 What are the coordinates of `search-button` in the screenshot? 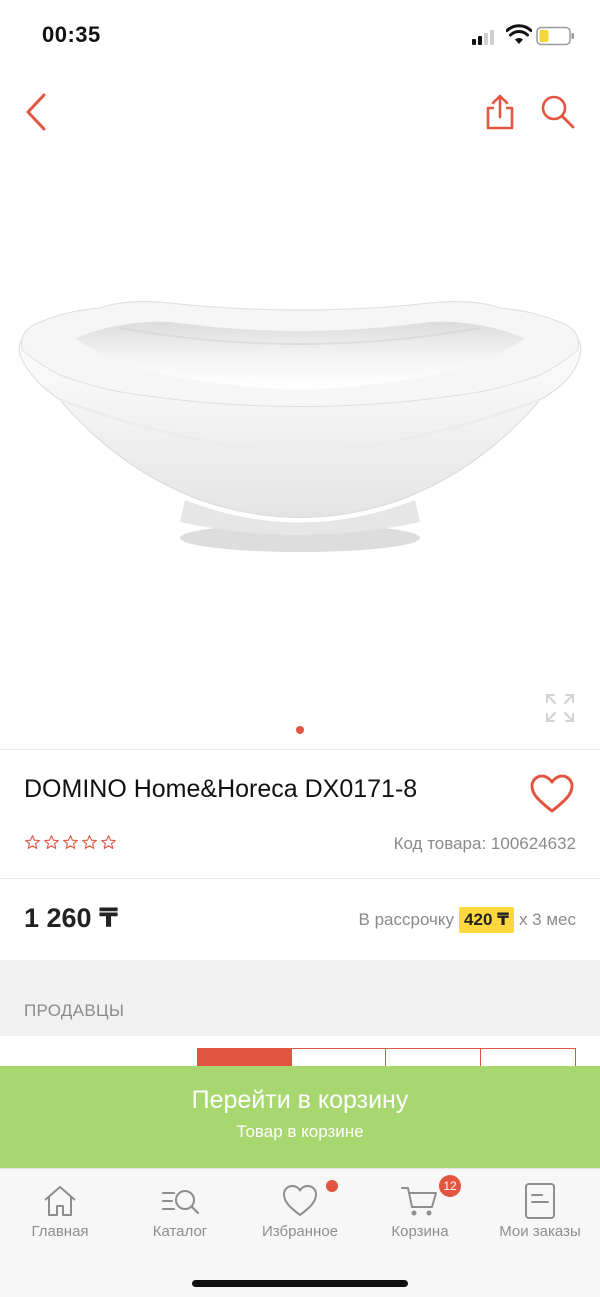 It's located at (558, 112).